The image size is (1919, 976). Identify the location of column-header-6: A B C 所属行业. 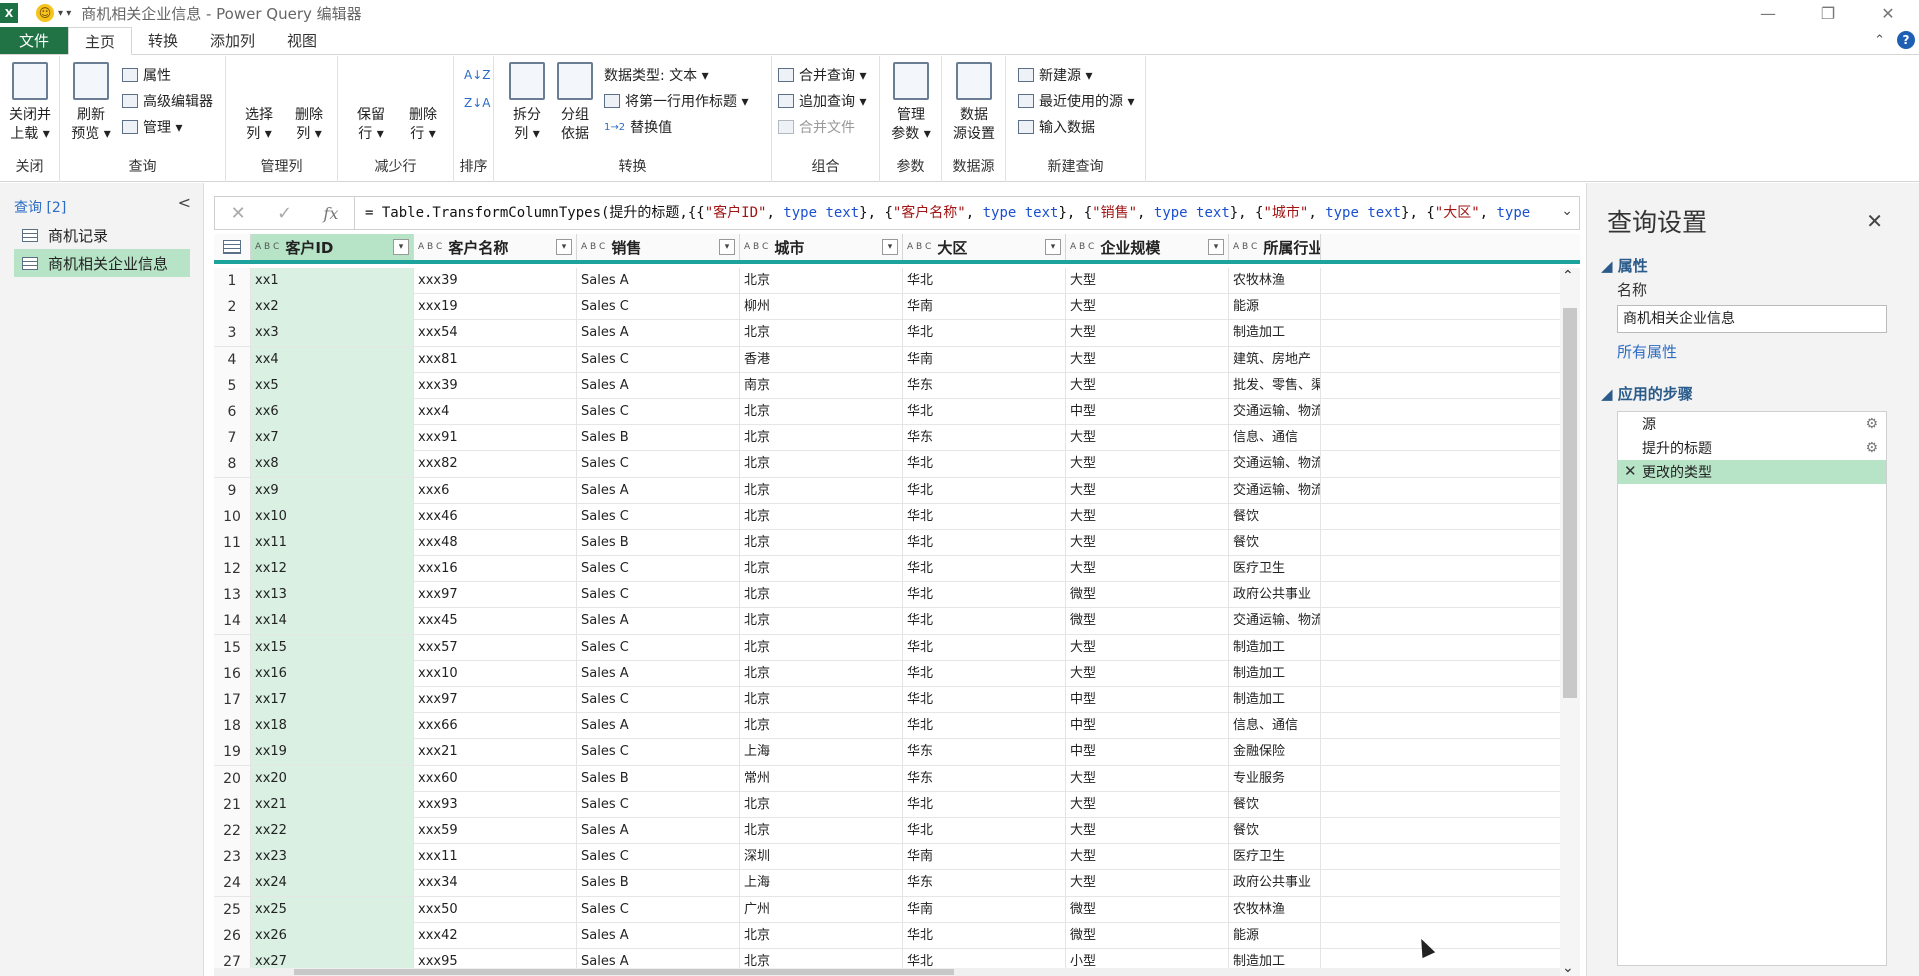
(1275, 247).